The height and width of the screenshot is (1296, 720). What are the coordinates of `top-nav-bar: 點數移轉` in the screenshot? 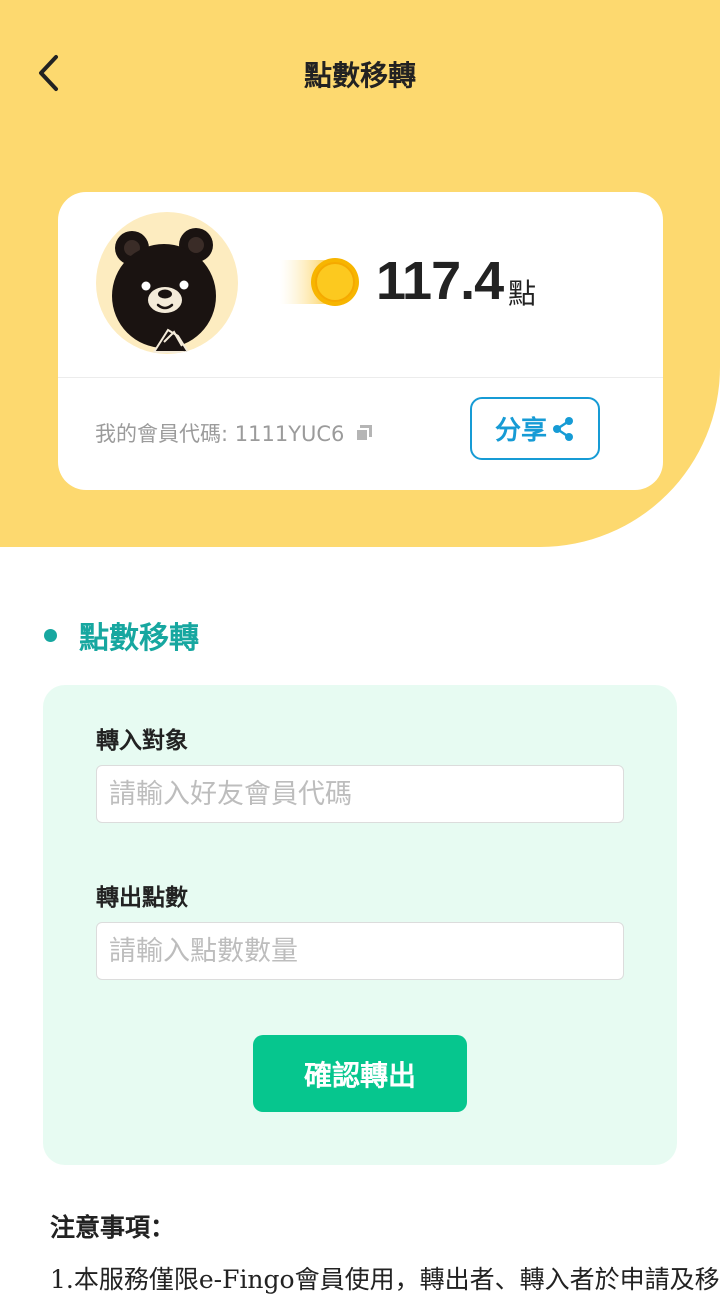 It's located at (360, 72).